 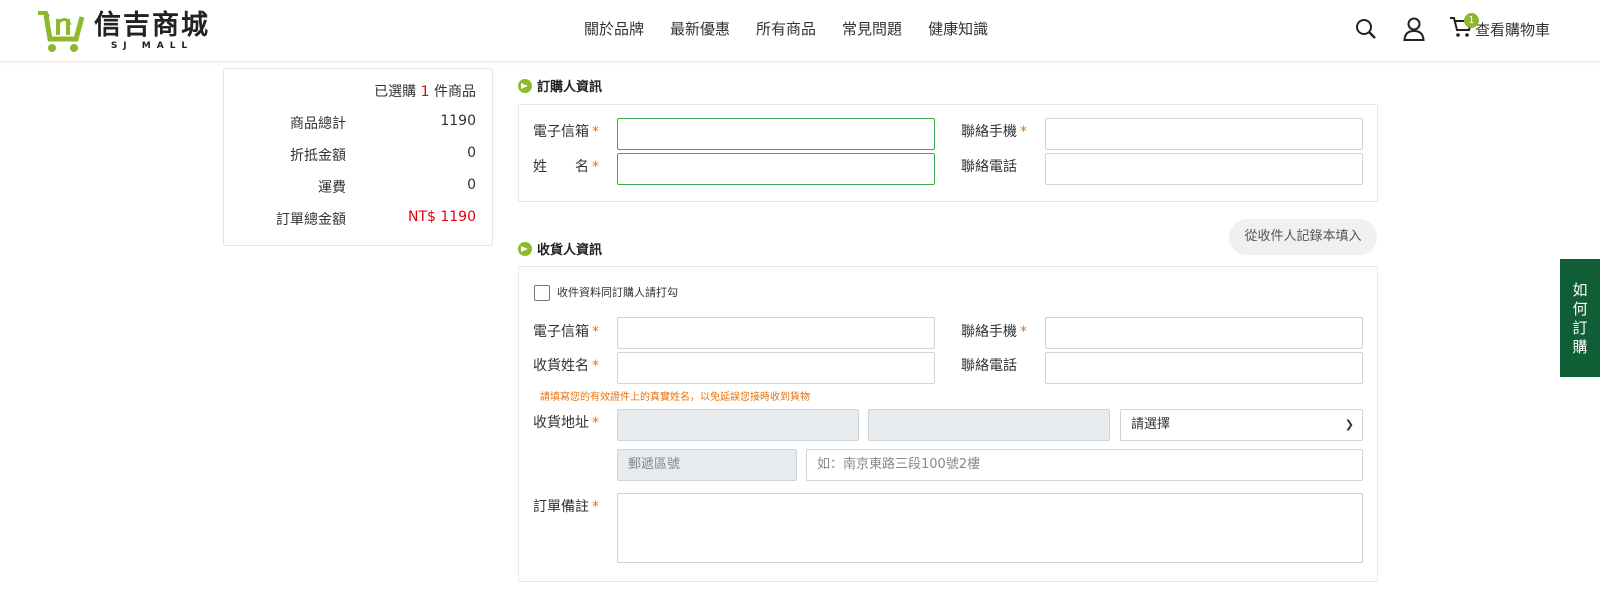 I want to click on orderer-name-label: 姓 名 *, so click(x=566, y=167).